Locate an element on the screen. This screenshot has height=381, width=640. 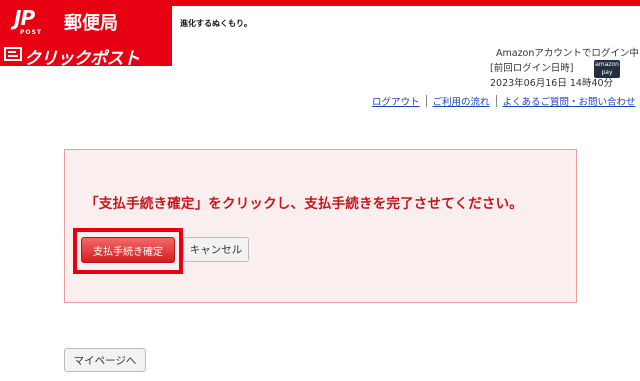
clickpost-logo-text: クリックポスト is located at coordinates (82, 59).